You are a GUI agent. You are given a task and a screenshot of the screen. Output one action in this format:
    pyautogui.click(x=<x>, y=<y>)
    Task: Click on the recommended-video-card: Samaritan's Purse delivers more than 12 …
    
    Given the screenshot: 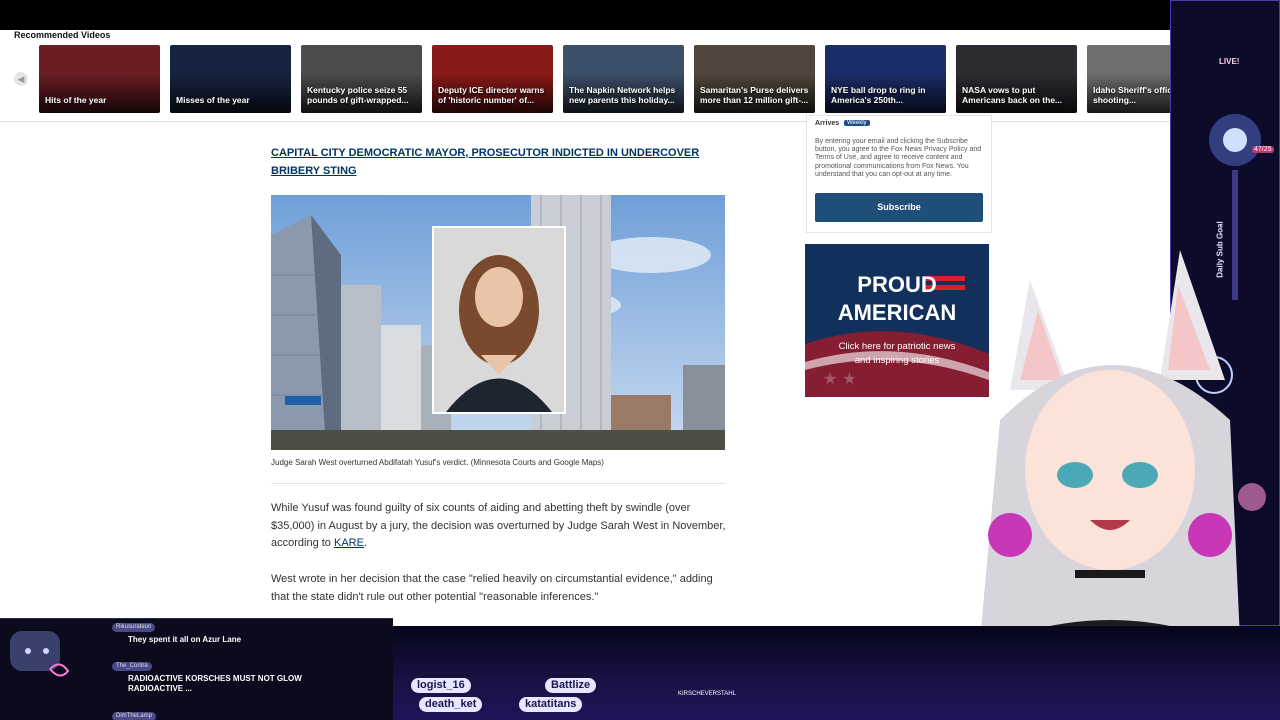 What is the action you would take?
    pyautogui.click(x=754, y=79)
    